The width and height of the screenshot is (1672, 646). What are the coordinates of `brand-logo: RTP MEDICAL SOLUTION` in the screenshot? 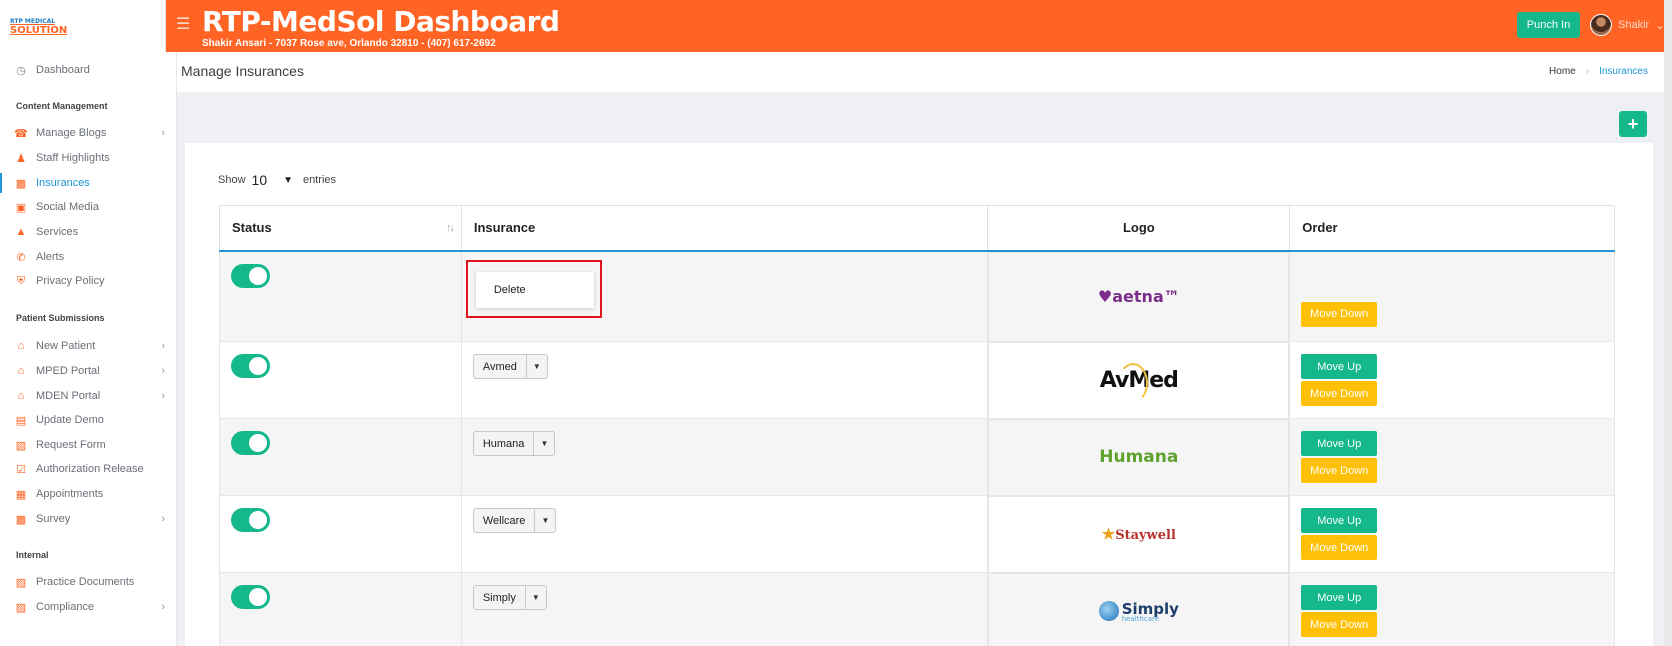 It's located at (83, 26).